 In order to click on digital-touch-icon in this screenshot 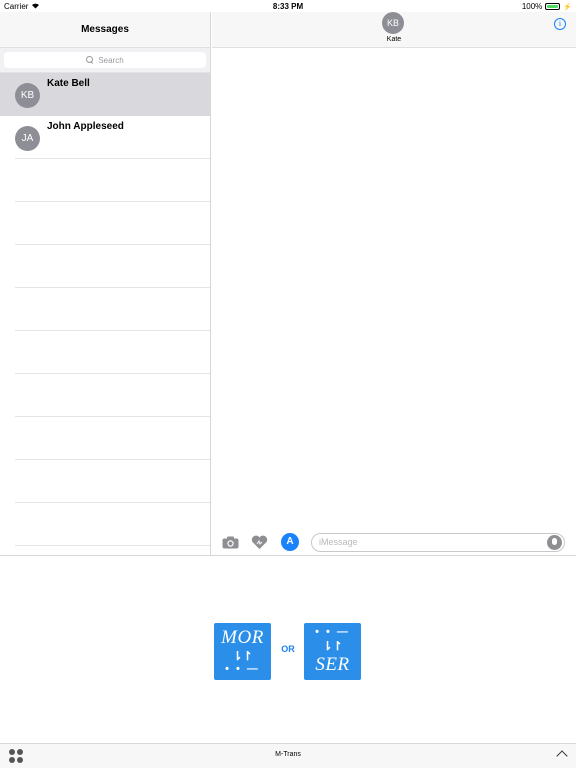, I will do `click(259, 542)`.